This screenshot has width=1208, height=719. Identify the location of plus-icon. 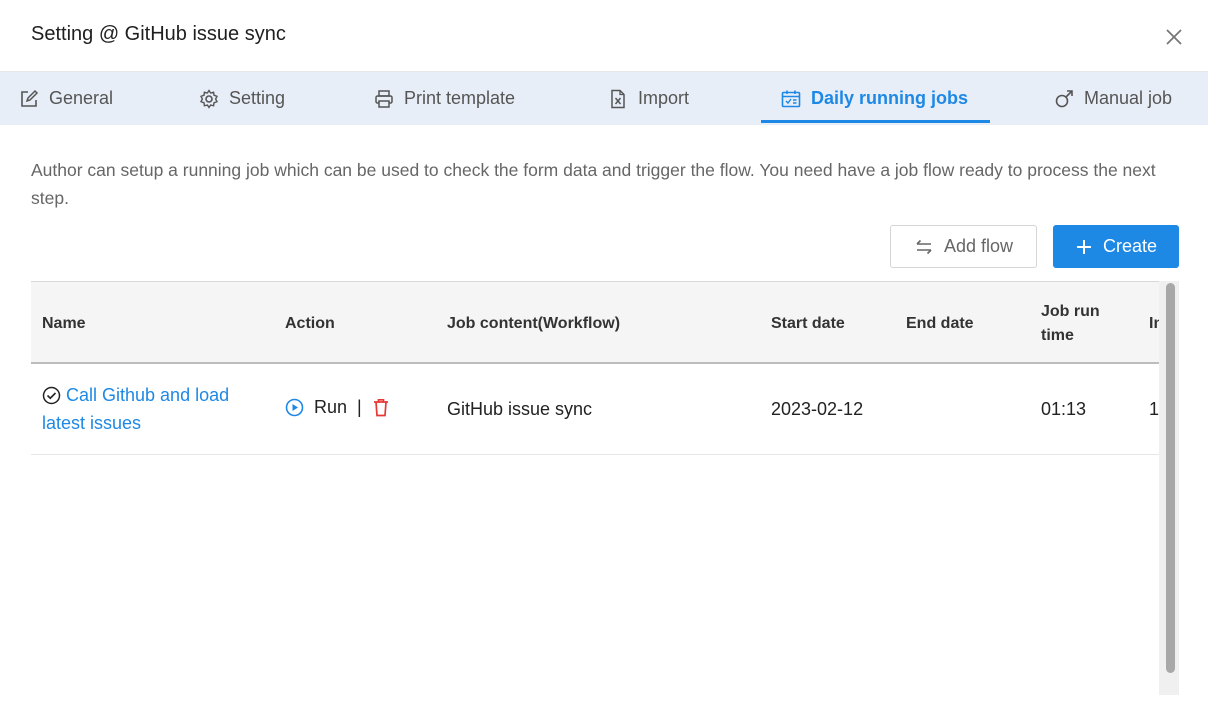
(1084, 247).